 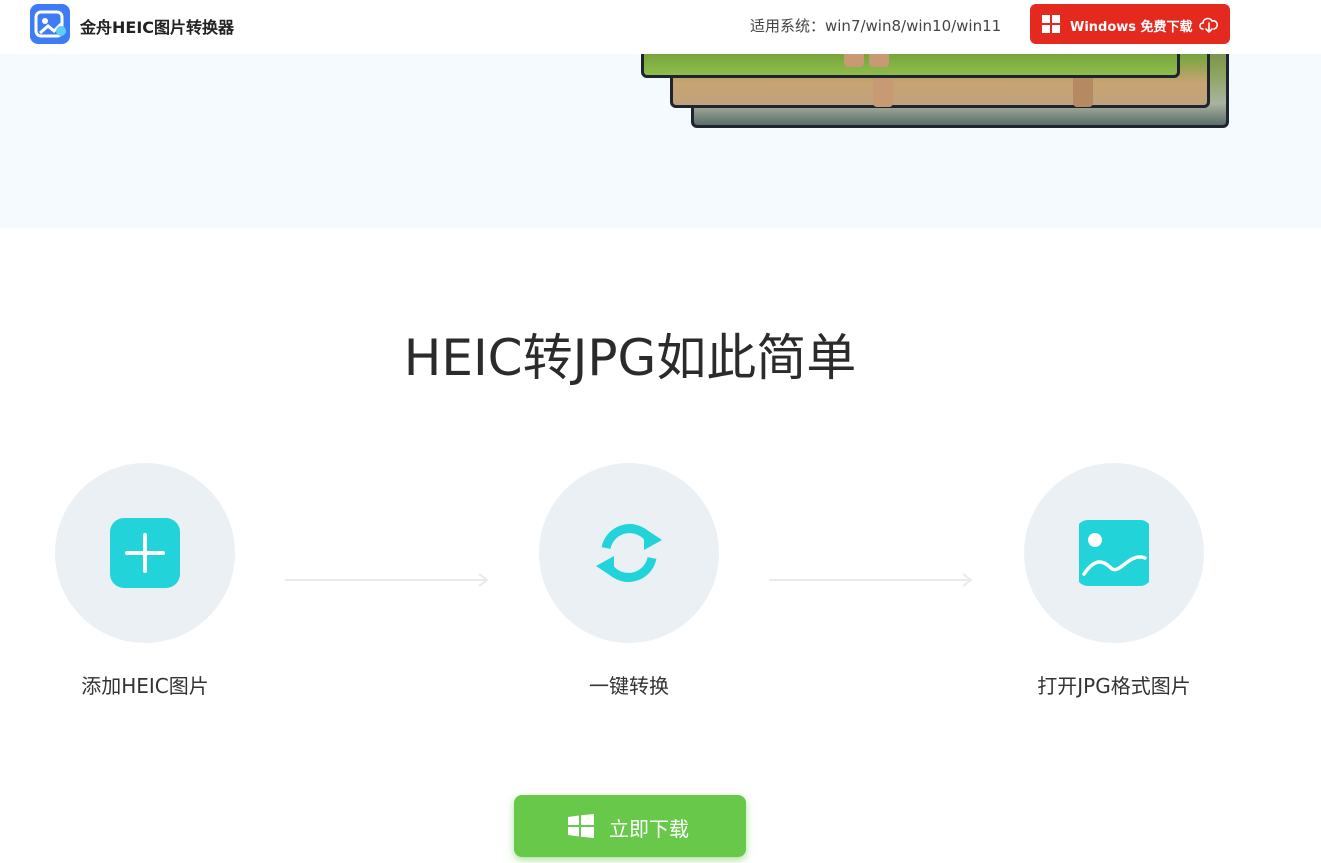 I want to click on download-now-label: 立即下载, so click(x=649, y=829).